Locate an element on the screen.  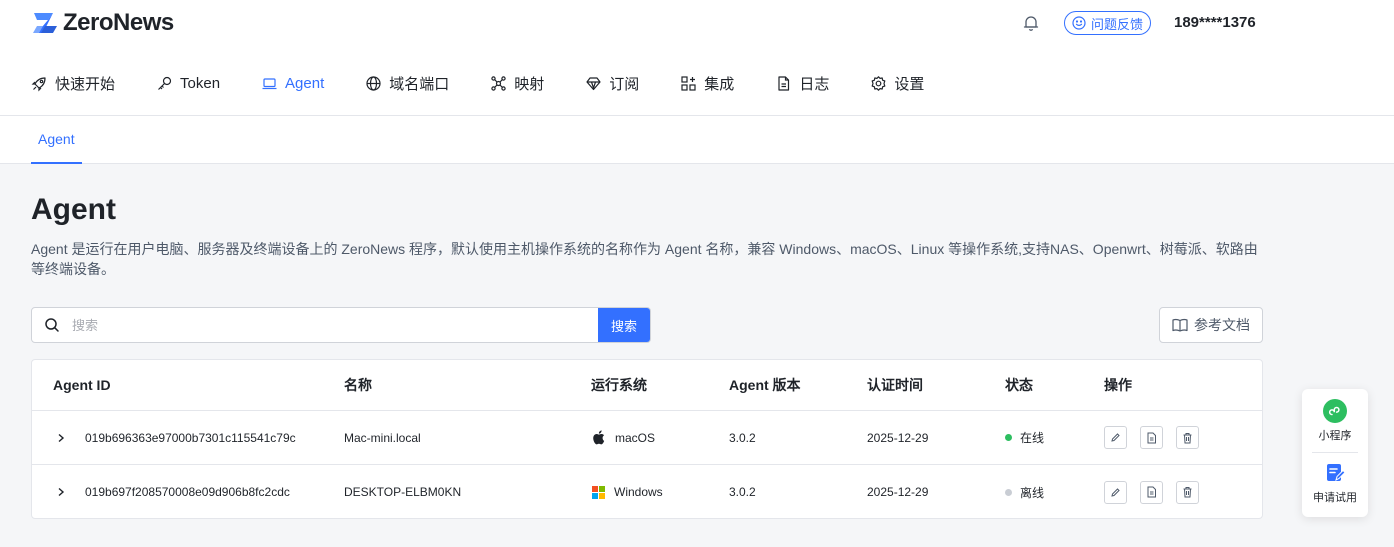
col-agent-id: Agent ID is located at coordinates (82, 385).